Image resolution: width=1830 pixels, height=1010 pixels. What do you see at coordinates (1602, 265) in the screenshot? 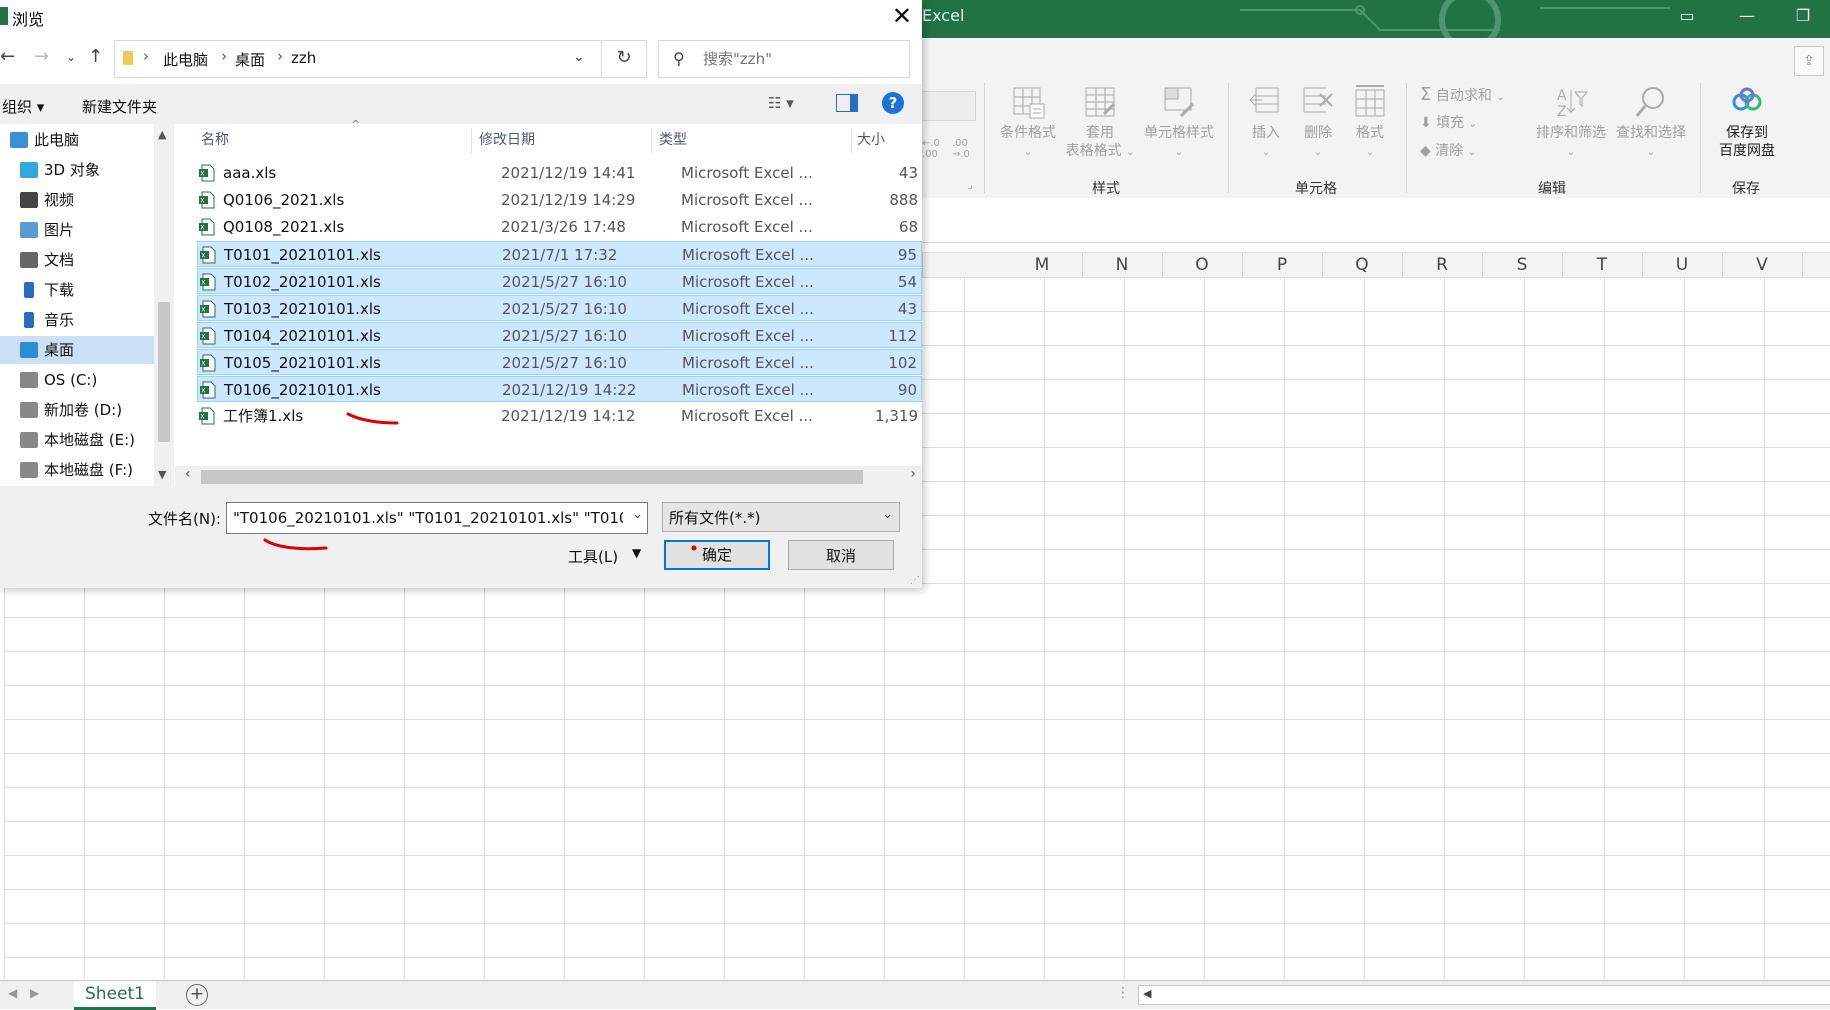
I see `column-header-cell: T` at bounding box center [1602, 265].